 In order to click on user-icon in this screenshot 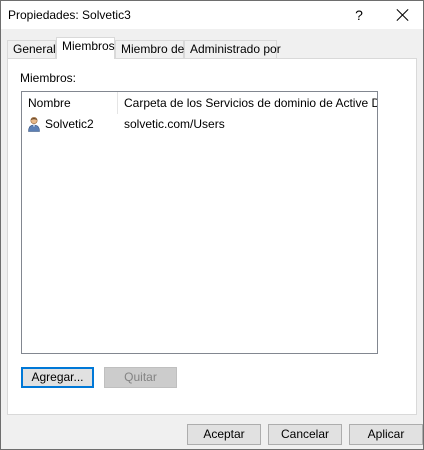, I will do `click(34, 124)`.